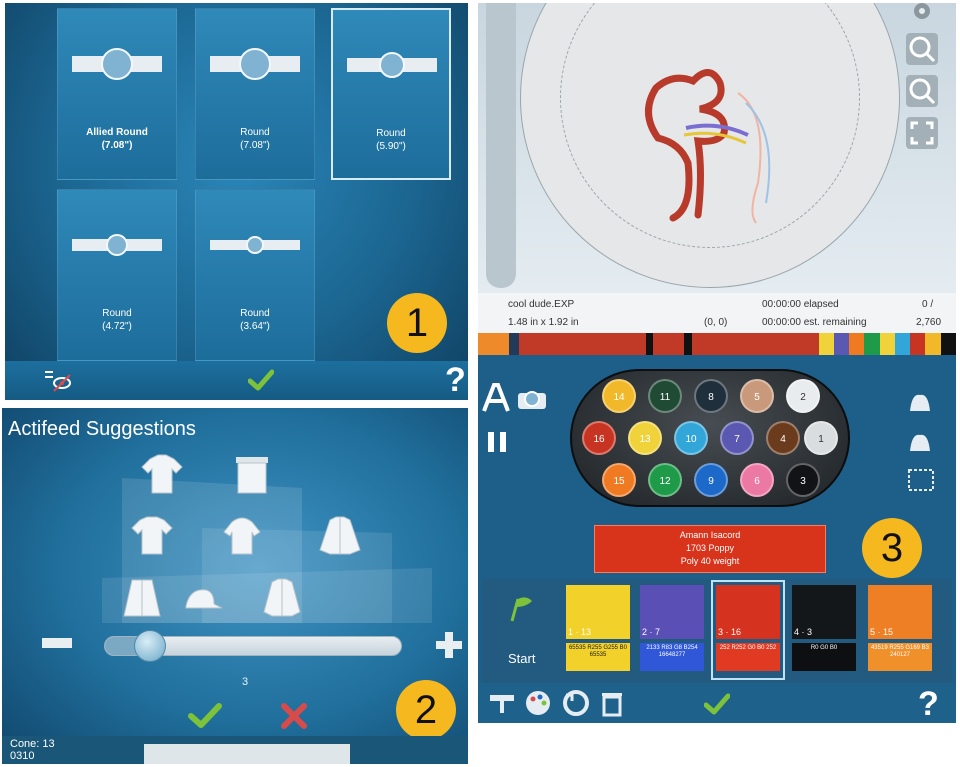 Image resolution: width=960 pixels, height=767 pixels. I want to click on scroll-slider, so click(501, 145).